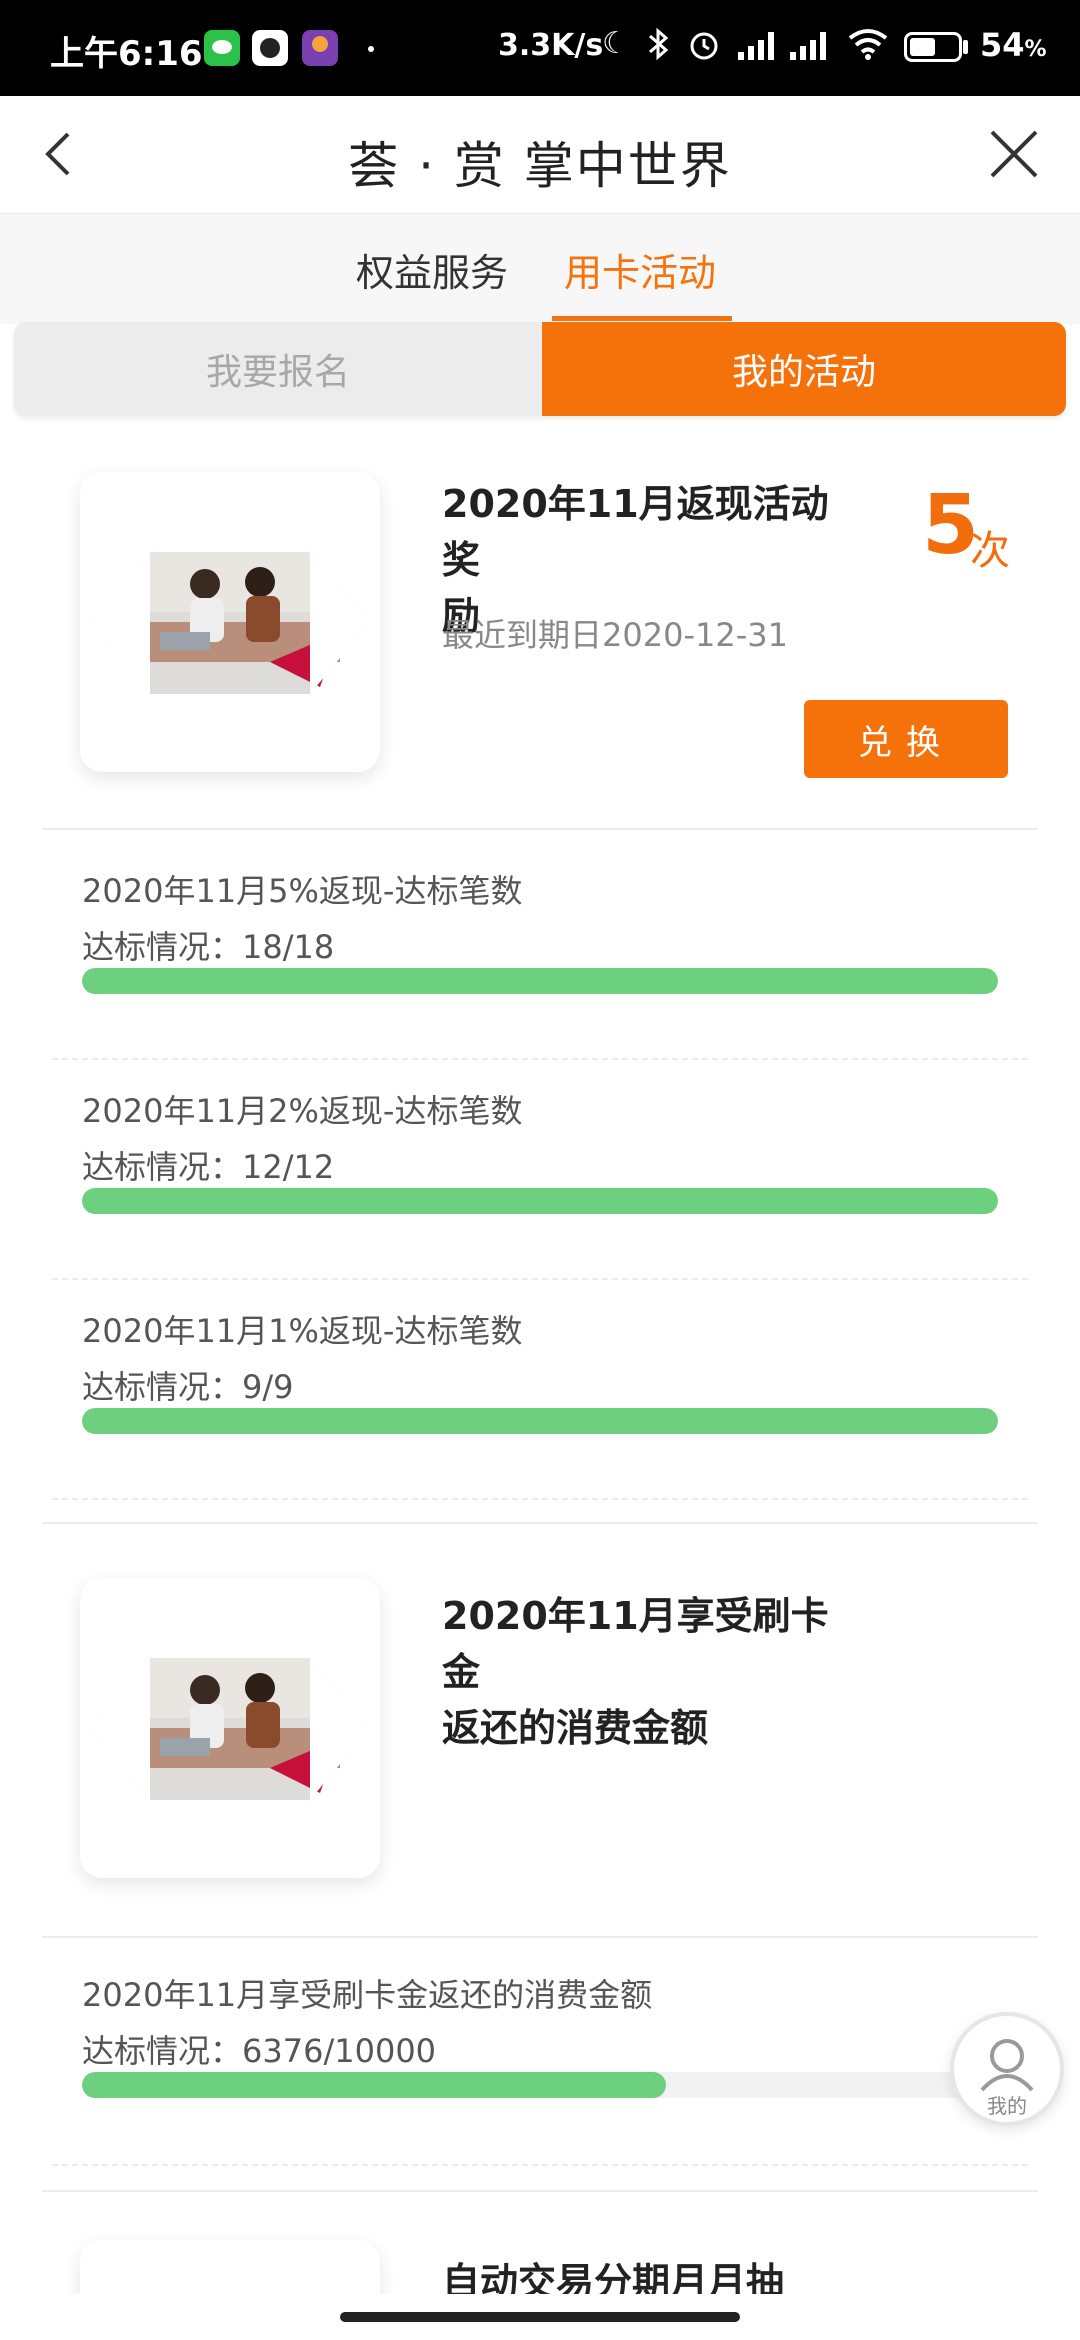  I want to click on status-bar: 上午6:16 3.3K/s ☾ 54%, so click(540, 48).